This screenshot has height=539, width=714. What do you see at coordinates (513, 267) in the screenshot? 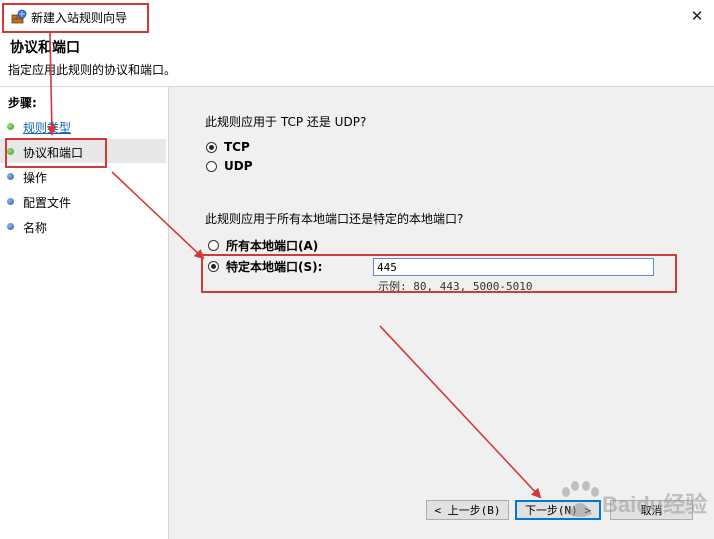
I see `port-input` at bounding box center [513, 267].